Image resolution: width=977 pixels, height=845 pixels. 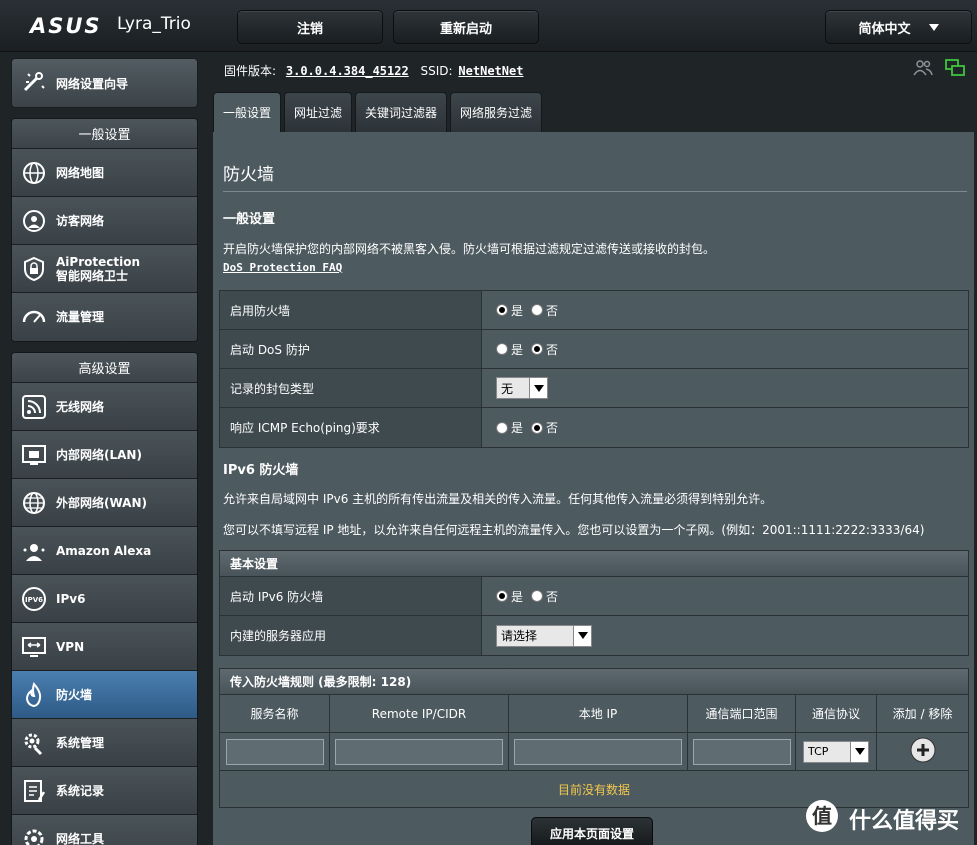 I want to click on watermark-text: 什么值得买, so click(x=904, y=821).